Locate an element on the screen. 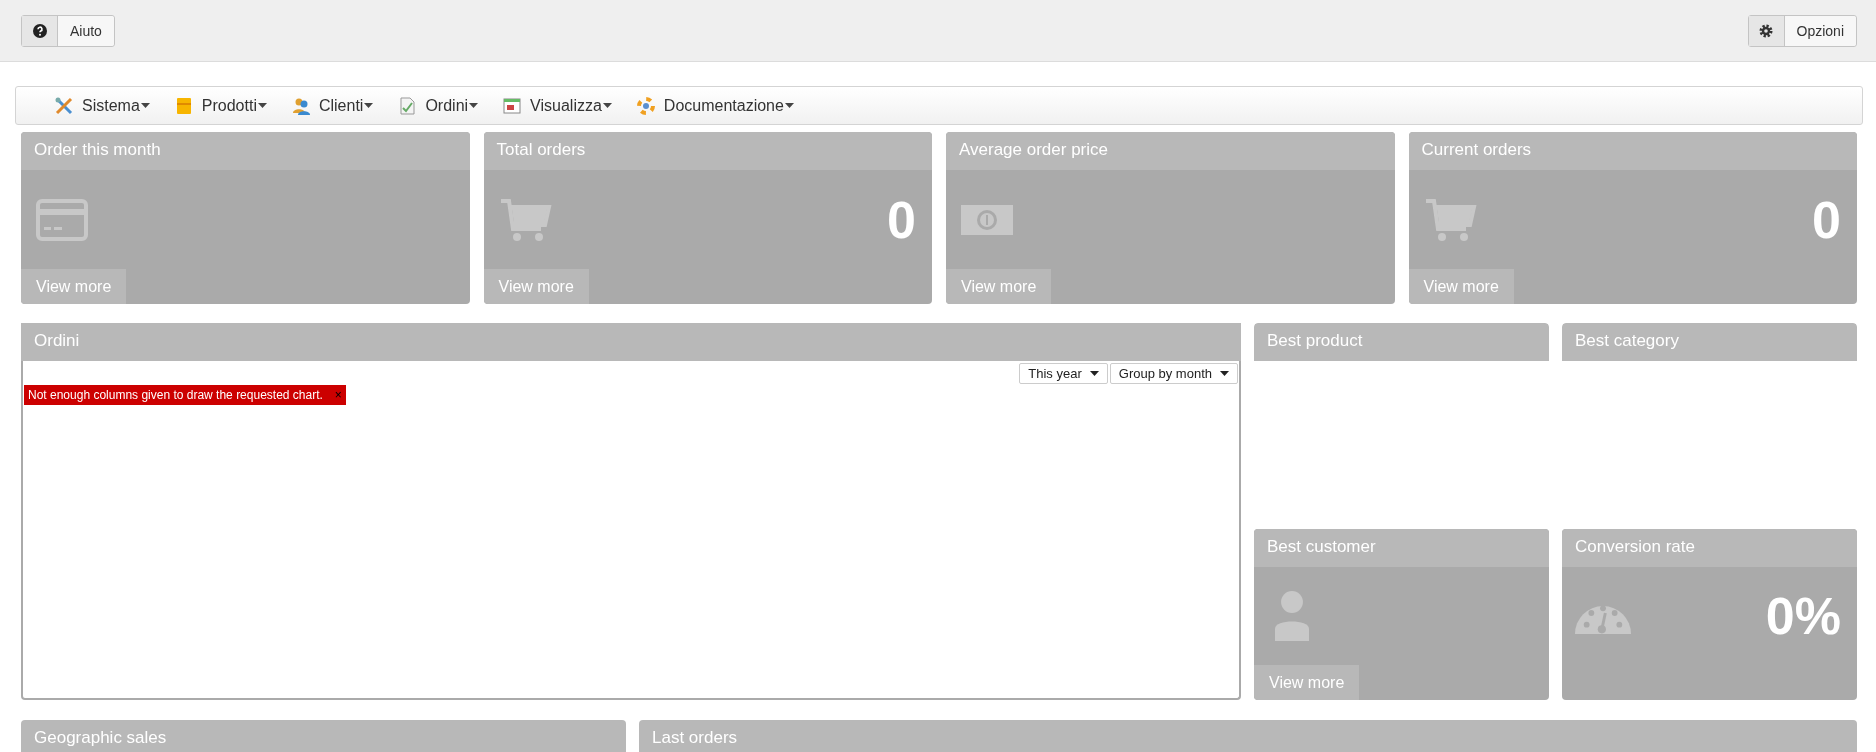 This screenshot has width=1876, height=752. menu-item: Visualizza is located at coordinates (557, 105).